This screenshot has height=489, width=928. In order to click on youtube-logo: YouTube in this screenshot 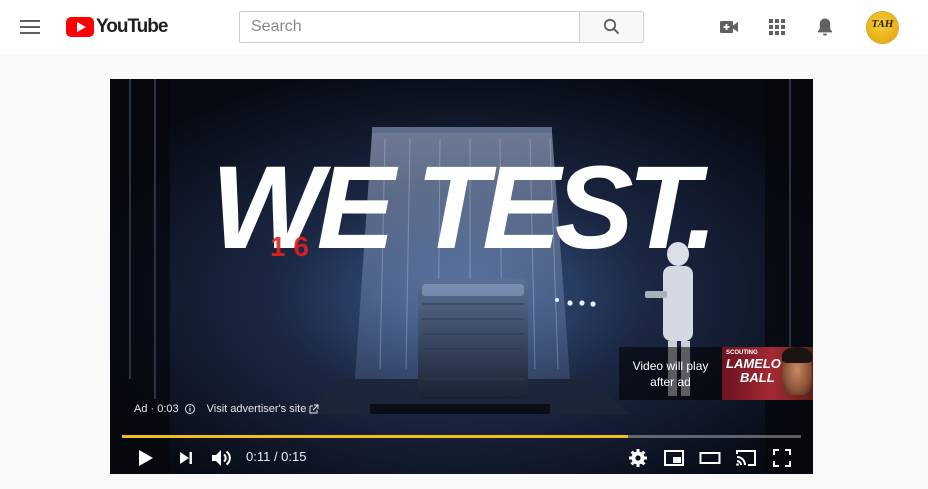, I will do `click(117, 27)`.